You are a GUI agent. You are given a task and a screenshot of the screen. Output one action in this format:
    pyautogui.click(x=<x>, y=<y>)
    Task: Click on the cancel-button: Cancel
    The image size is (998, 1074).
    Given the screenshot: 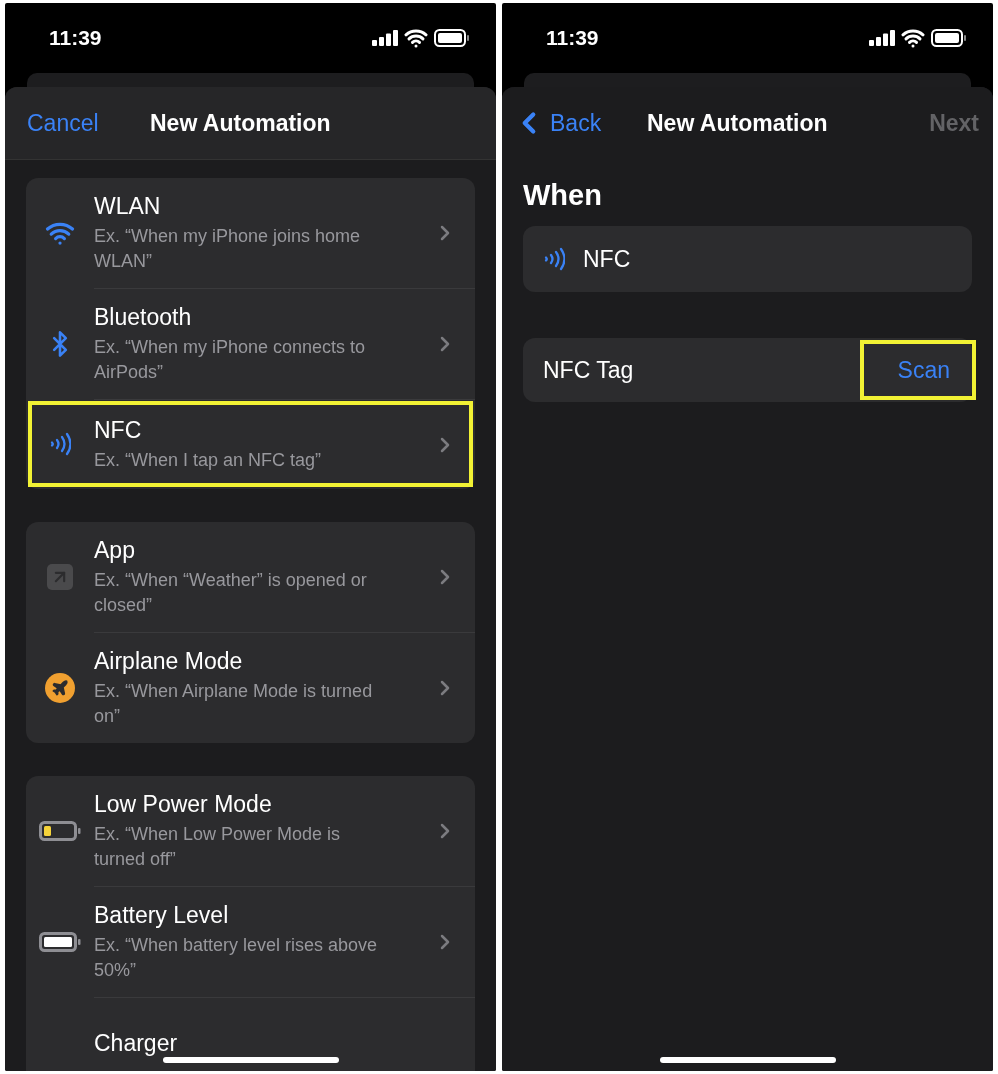 What is the action you would take?
    pyautogui.click(x=63, y=123)
    